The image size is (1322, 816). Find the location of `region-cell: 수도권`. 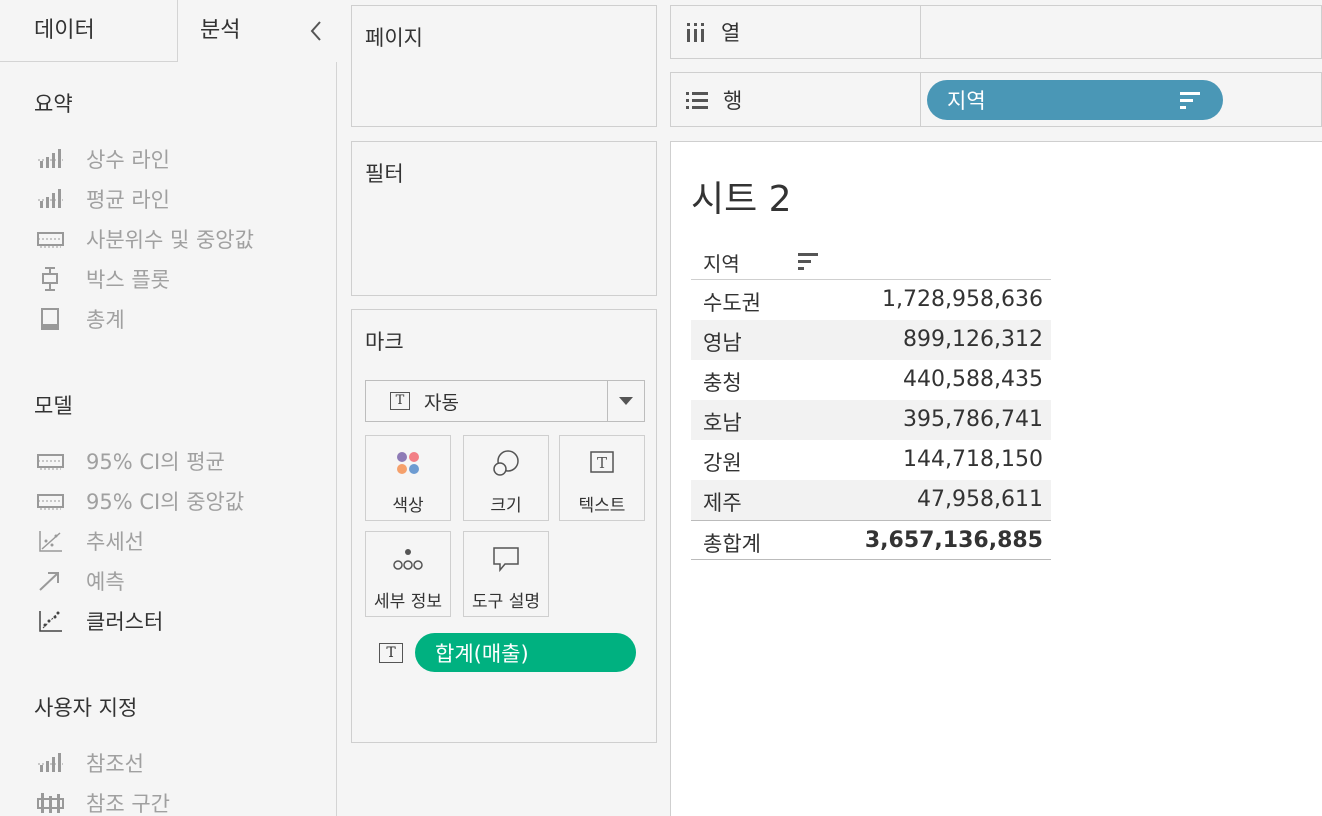

region-cell: 수도권 is located at coordinates (732, 303).